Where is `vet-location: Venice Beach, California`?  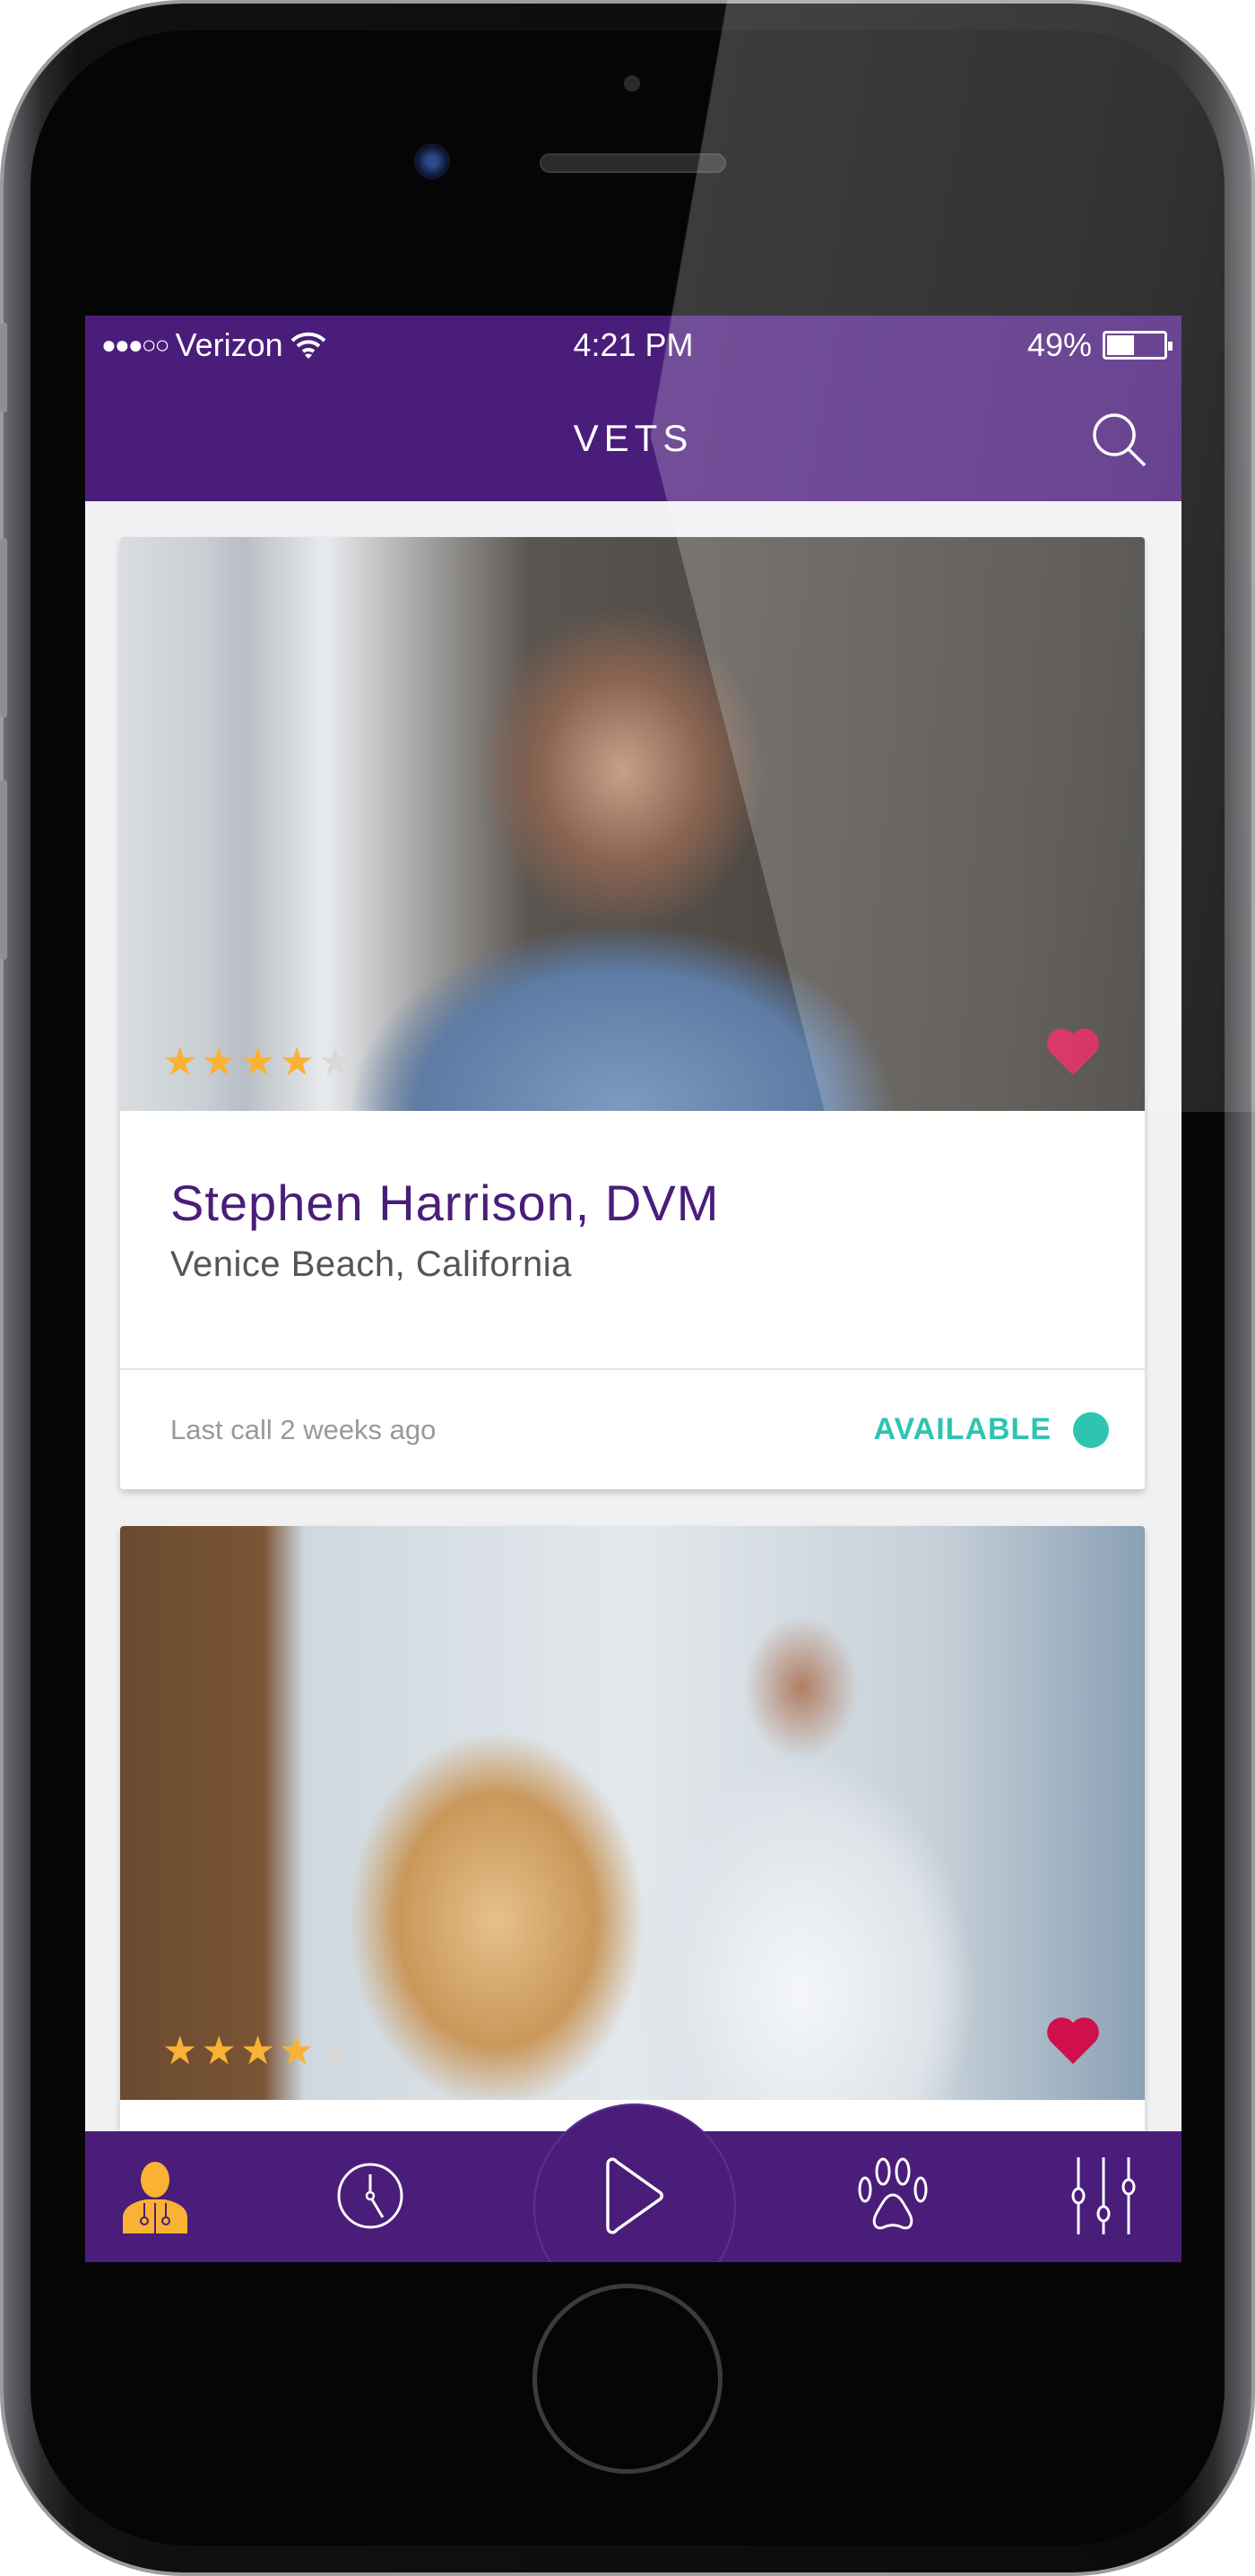
vet-location: Venice Beach, California is located at coordinates (371, 1264).